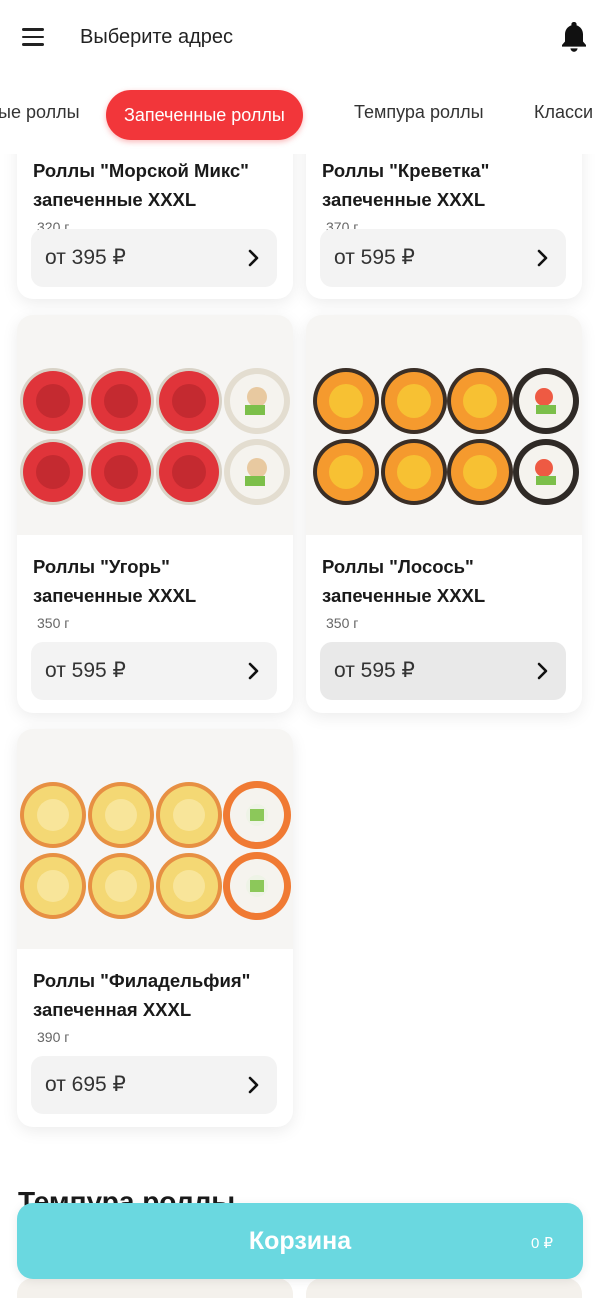  I want to click on product-price: от 695 ₽, so click(85, 1084).